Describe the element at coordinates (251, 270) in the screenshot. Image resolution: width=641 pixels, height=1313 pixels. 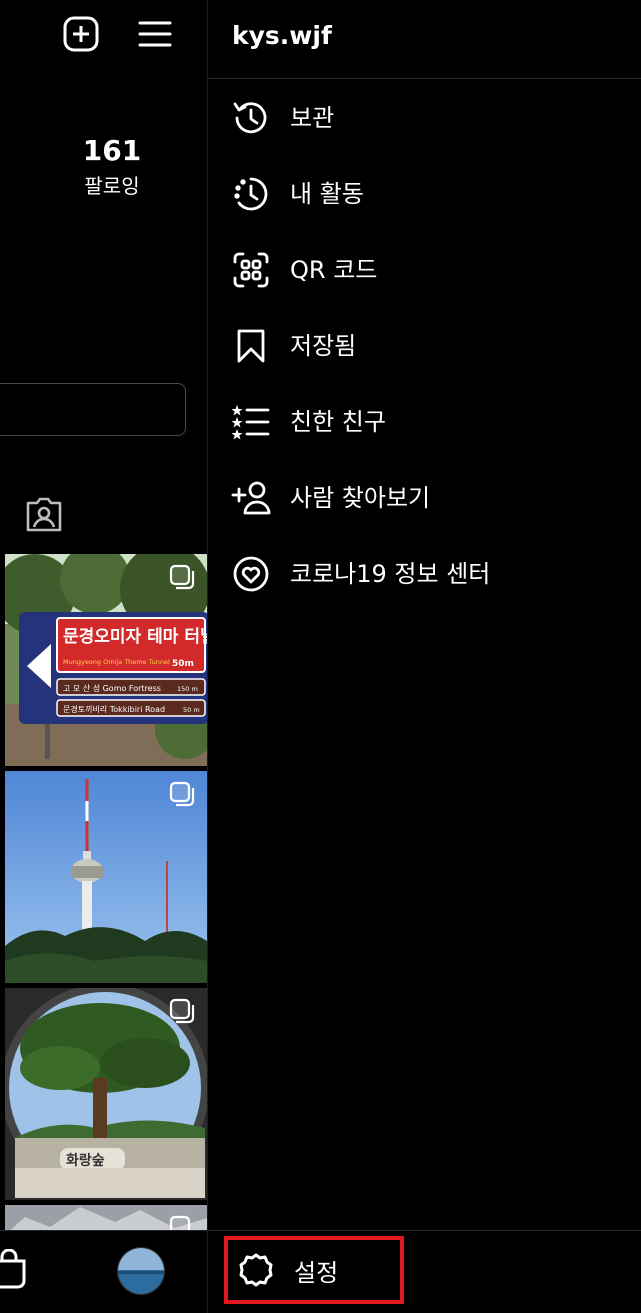
I see `qr-code-icon` at that location.